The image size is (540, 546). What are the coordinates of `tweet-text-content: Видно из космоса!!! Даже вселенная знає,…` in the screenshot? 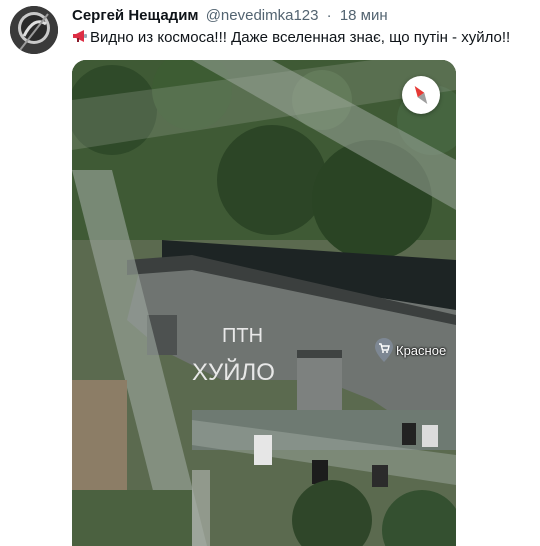 It's located at (300, 37).